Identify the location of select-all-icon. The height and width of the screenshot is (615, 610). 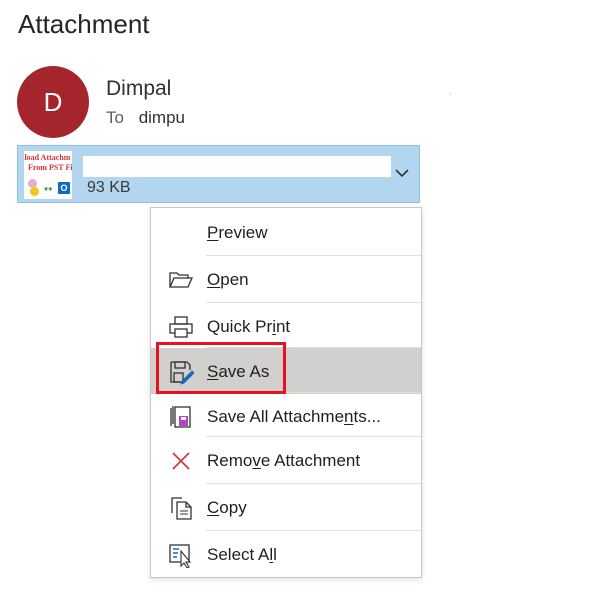
(180, 556).